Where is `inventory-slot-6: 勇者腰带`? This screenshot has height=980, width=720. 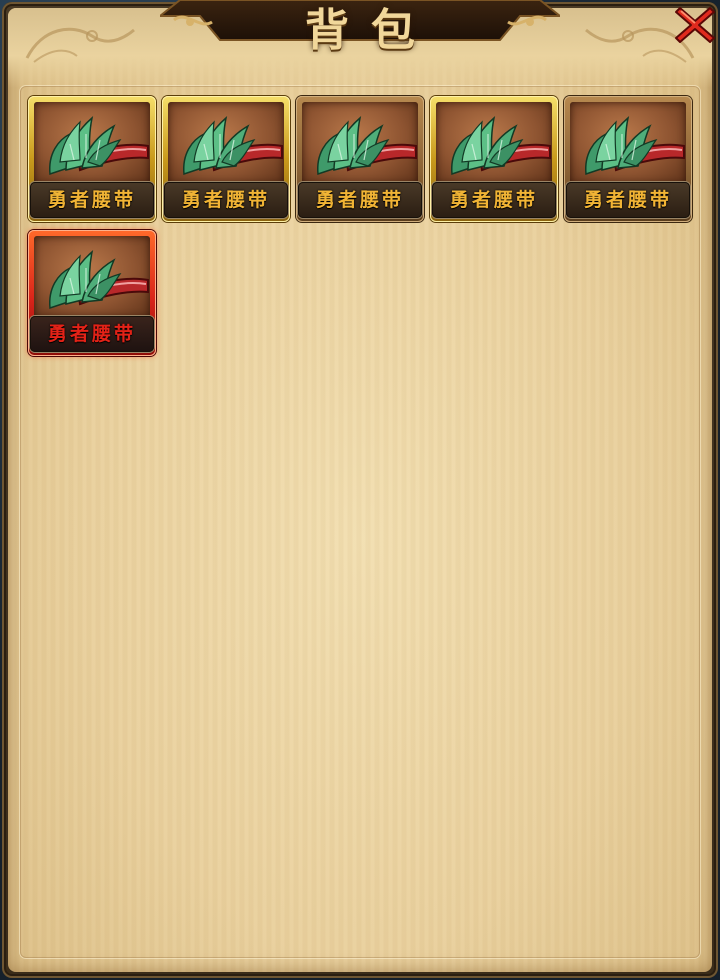 inventory-slot-6: 勇者腰带 is located at coordinates (92, 293).